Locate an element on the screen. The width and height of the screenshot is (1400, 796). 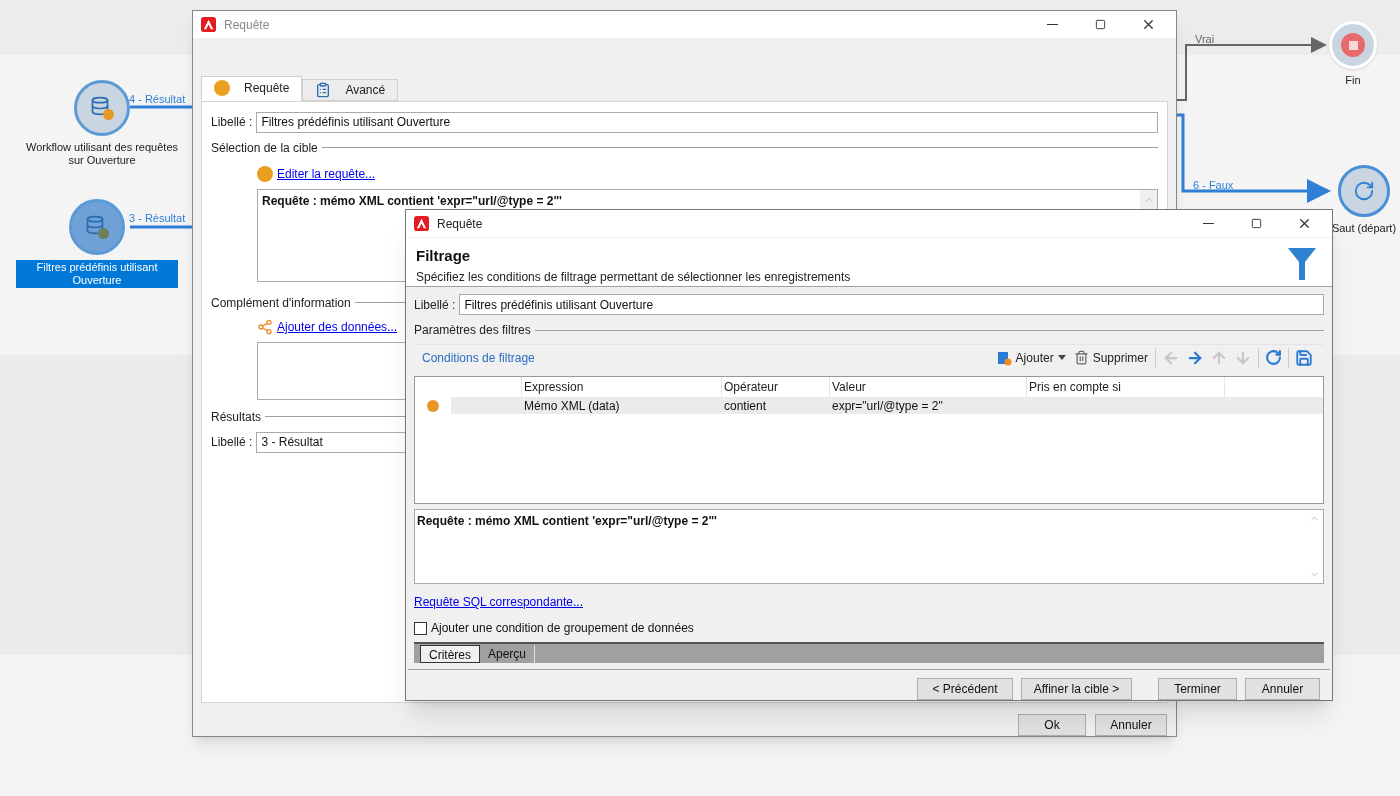
table-cell-text: Mémo XML (data) is located at coordinates (572, 406).